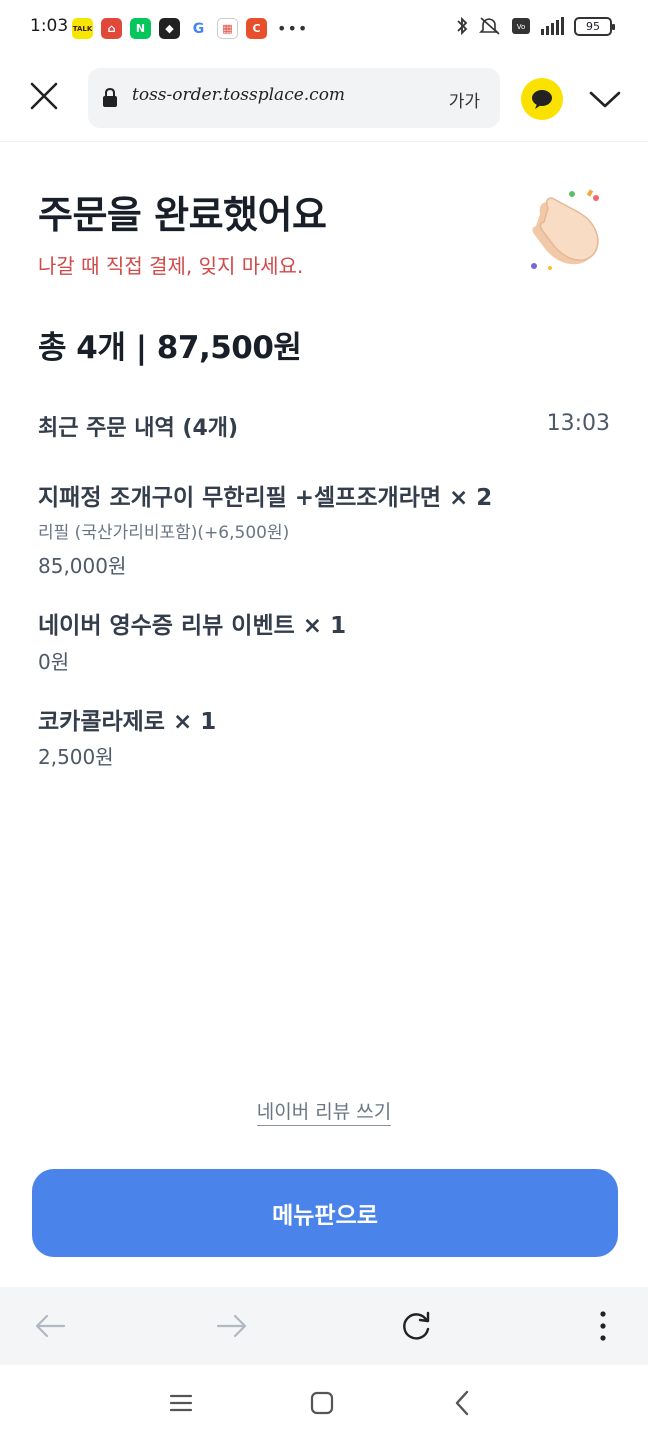 Image resolution: width=648 pixels, height=1440 pixels. What do you see at coordinates (535, 26) in the screenshot?
I see `system-status-icons: Vo 95` at bounding box center [535, 26].